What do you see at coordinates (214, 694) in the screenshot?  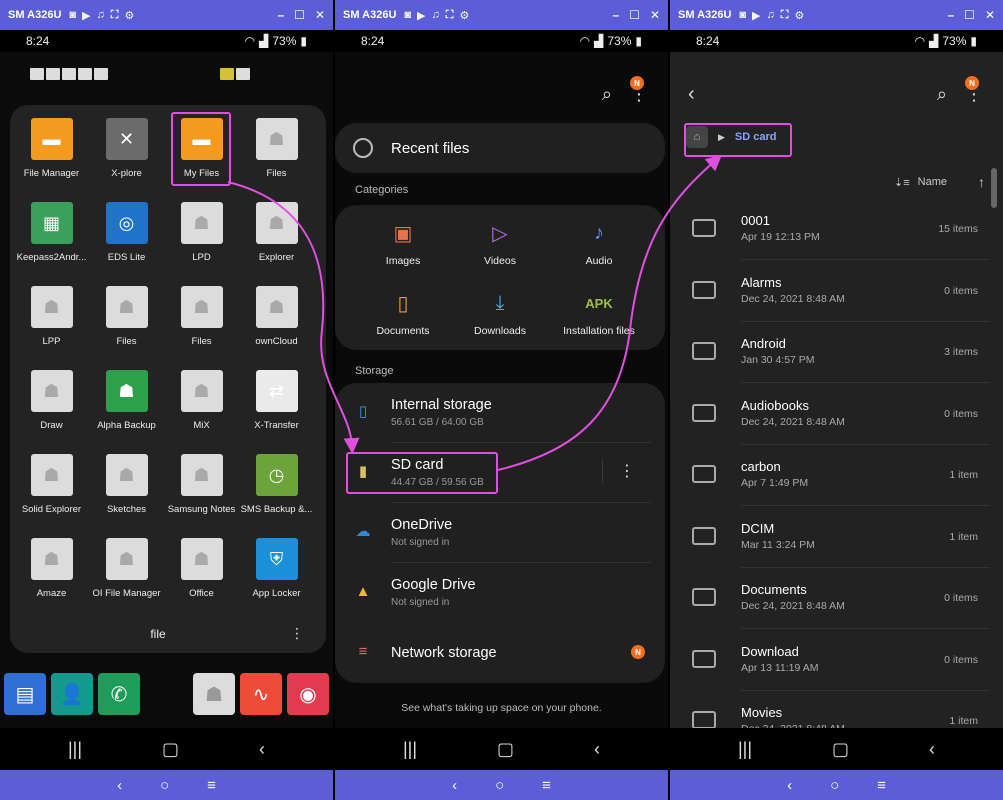 I see `android-app-icon: ☗` at bounding box center [214, 694].